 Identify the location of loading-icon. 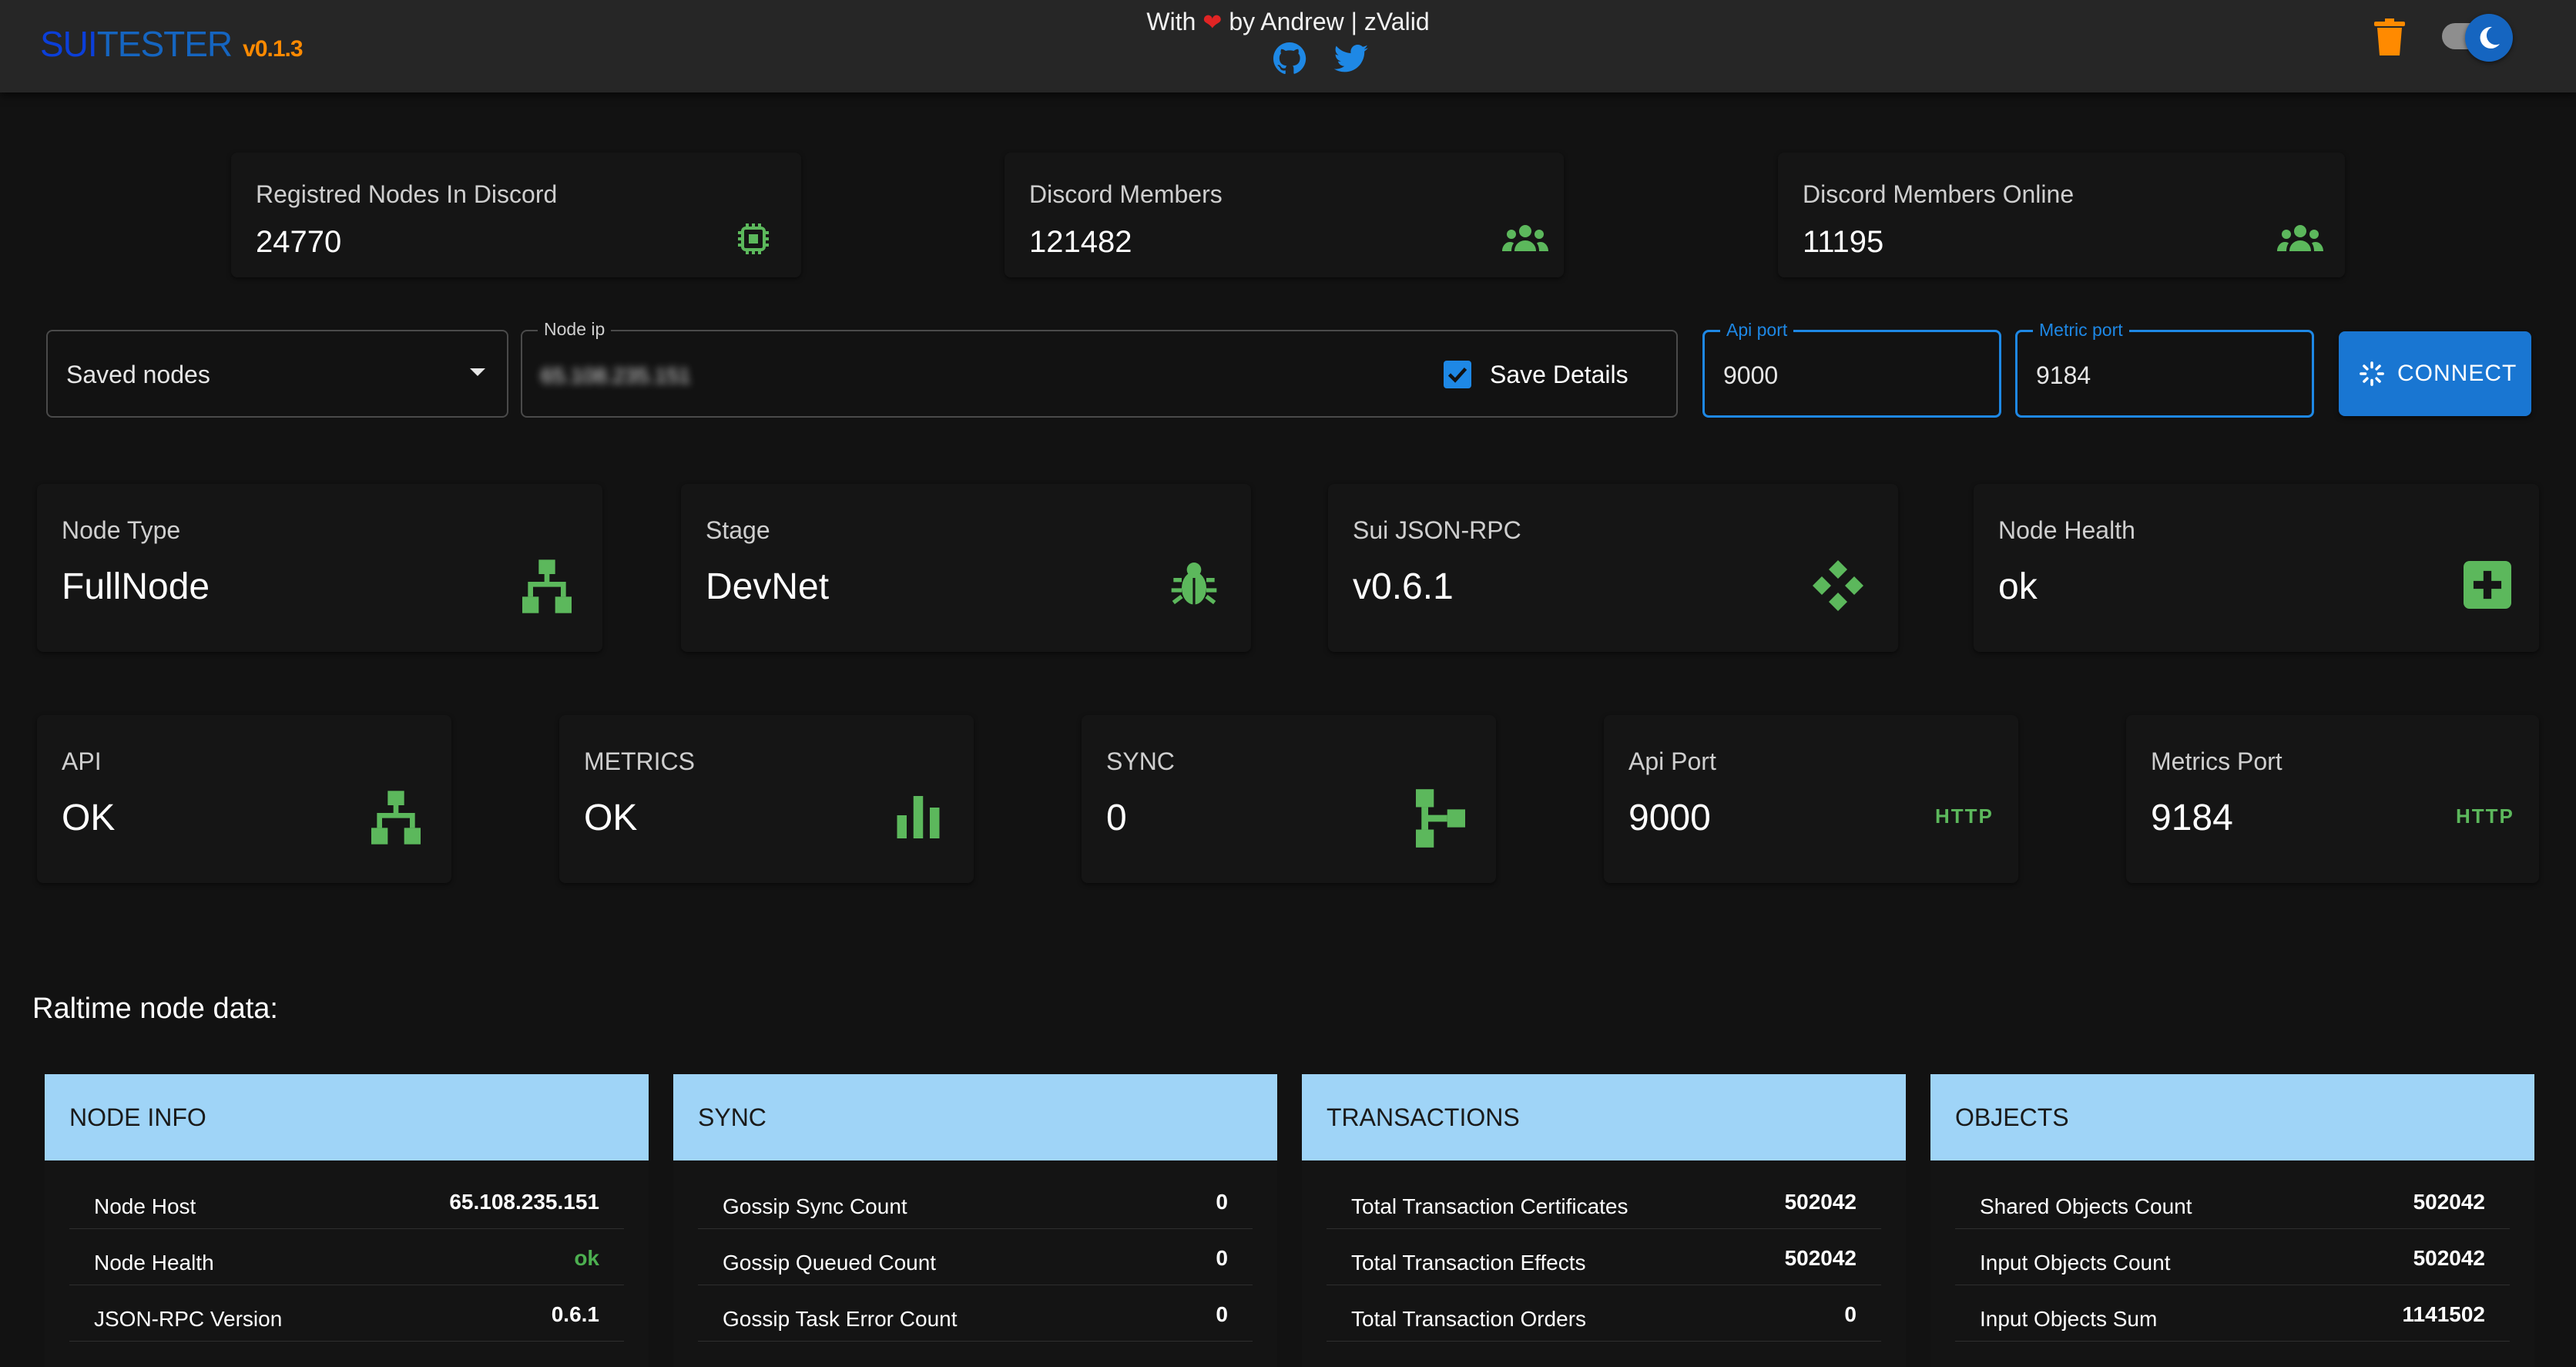
(2372, 374).